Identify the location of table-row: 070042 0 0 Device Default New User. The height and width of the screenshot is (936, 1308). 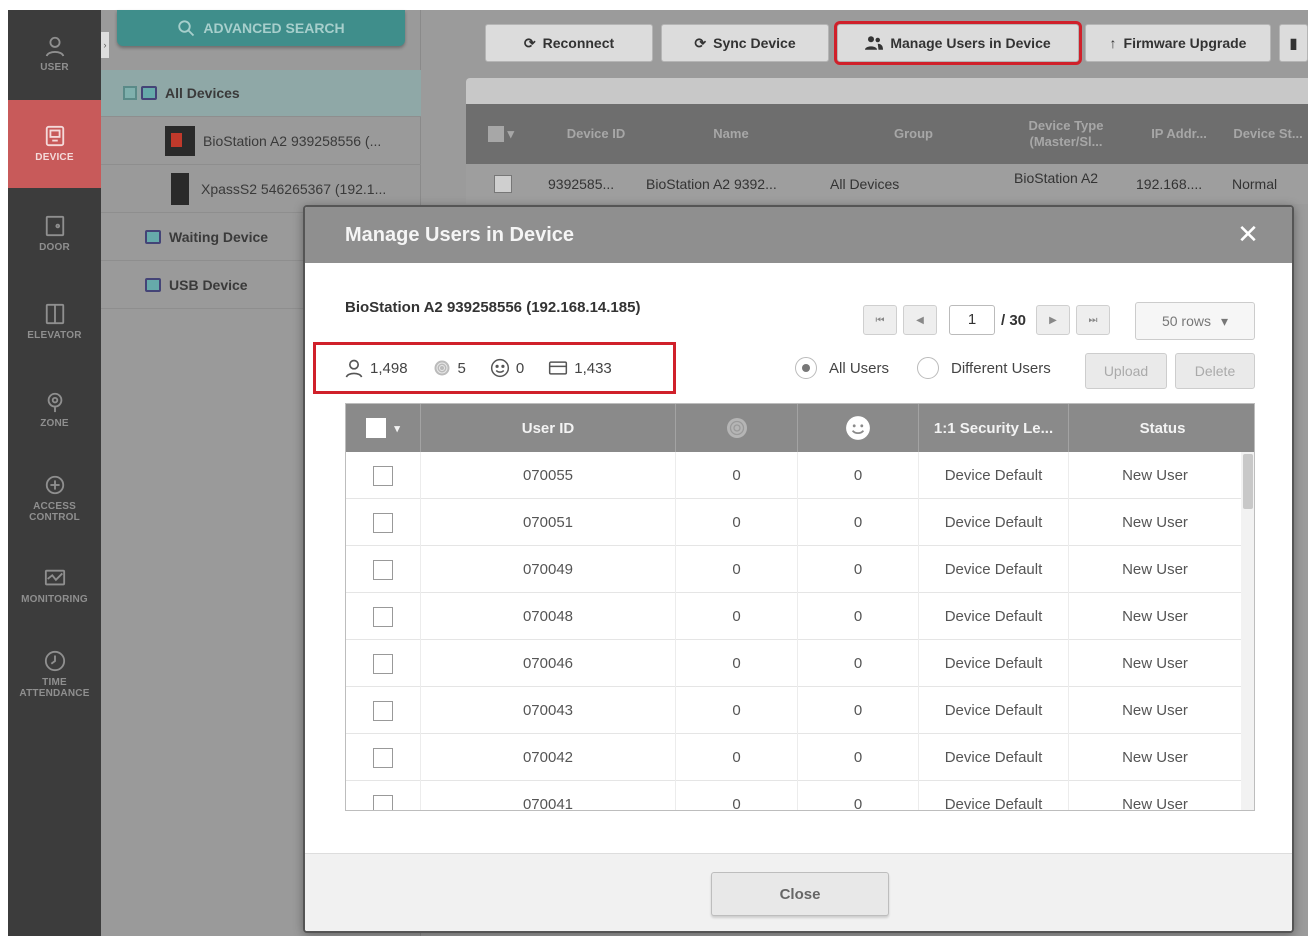
(793, 757).